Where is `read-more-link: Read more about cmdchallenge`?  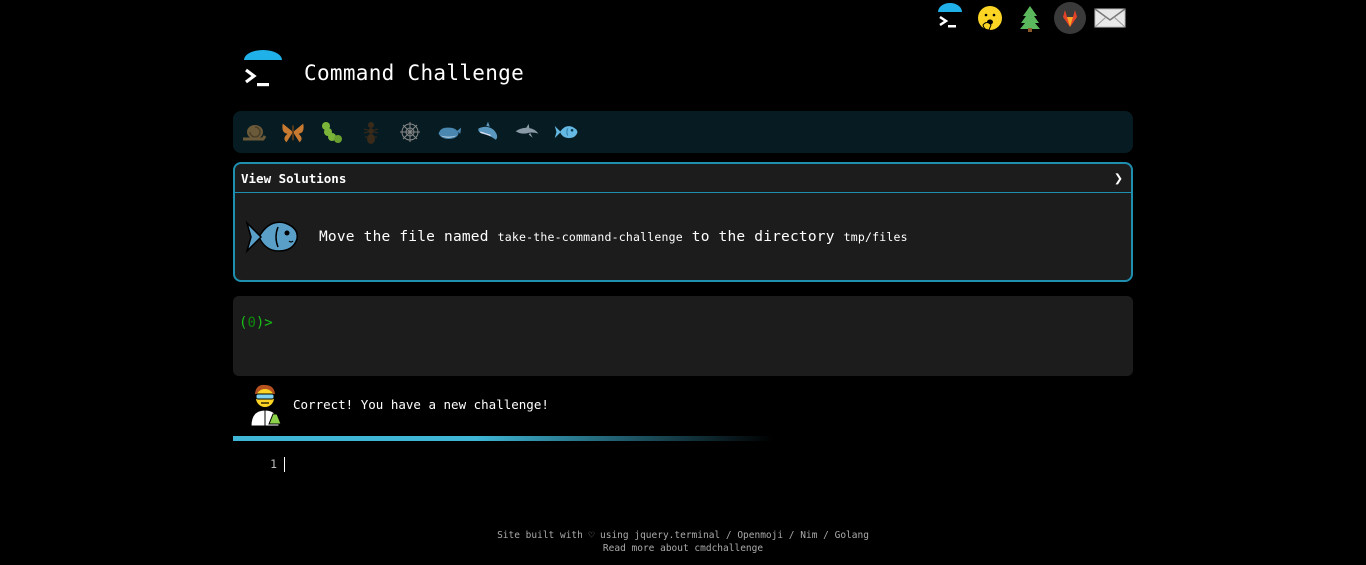
read-more-link: Read more about cmdchallenge is located at coordinates (683, 548).